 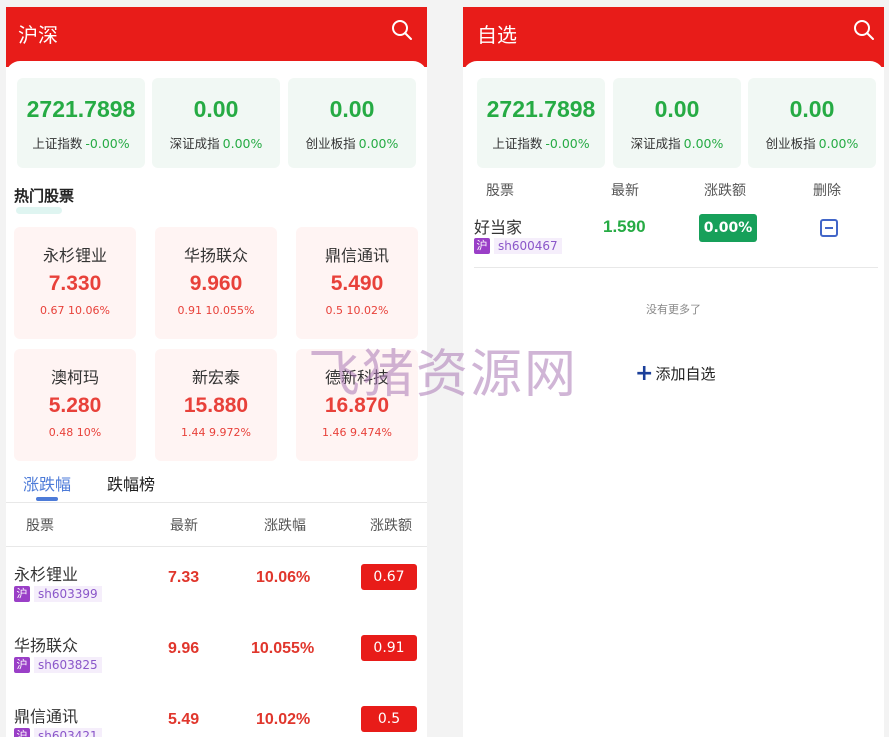 I want to click on change-pct: 10.06%, so click(x=283, y=577).